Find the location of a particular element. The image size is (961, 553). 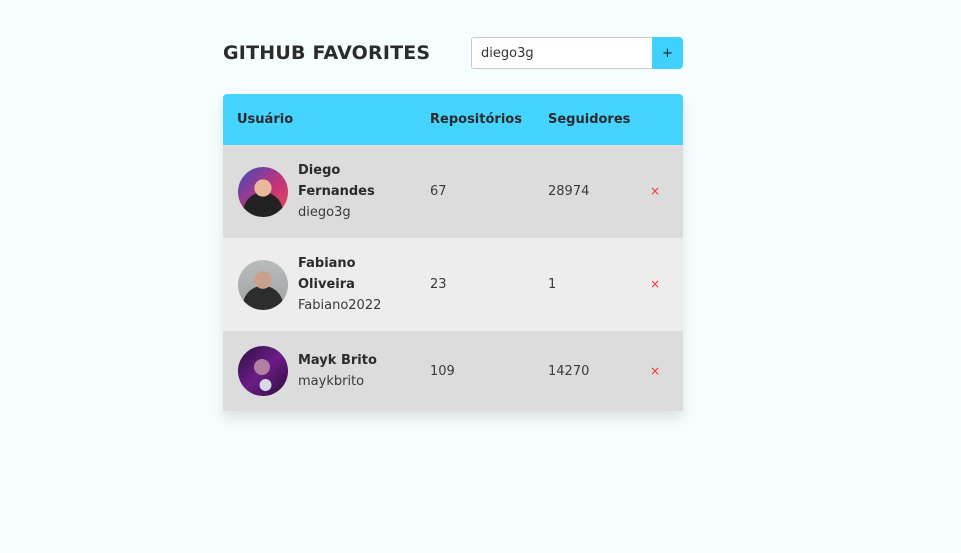

header-followers: Seguidores is located at coordinates (589, 119).